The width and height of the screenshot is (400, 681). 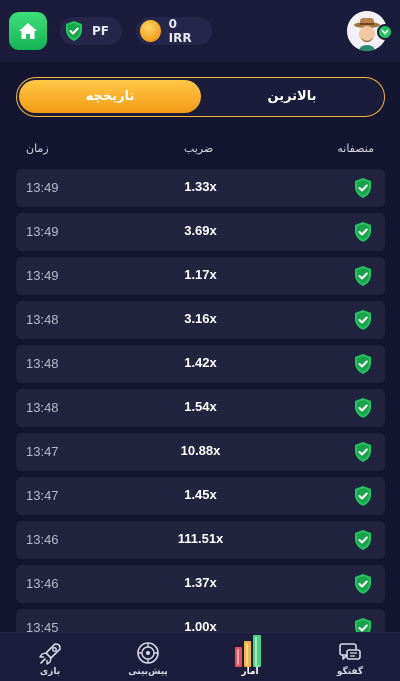 What do you see at coordinates (148, 653) in the screenshot?
I see `wheel-icon` at bounding box center [148, 653].